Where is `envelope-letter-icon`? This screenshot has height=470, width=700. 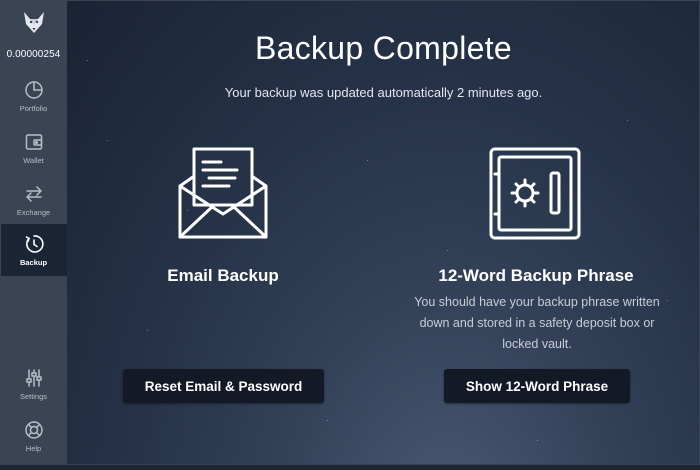
envelope-letter-icon is located at coordinates (223, 193).